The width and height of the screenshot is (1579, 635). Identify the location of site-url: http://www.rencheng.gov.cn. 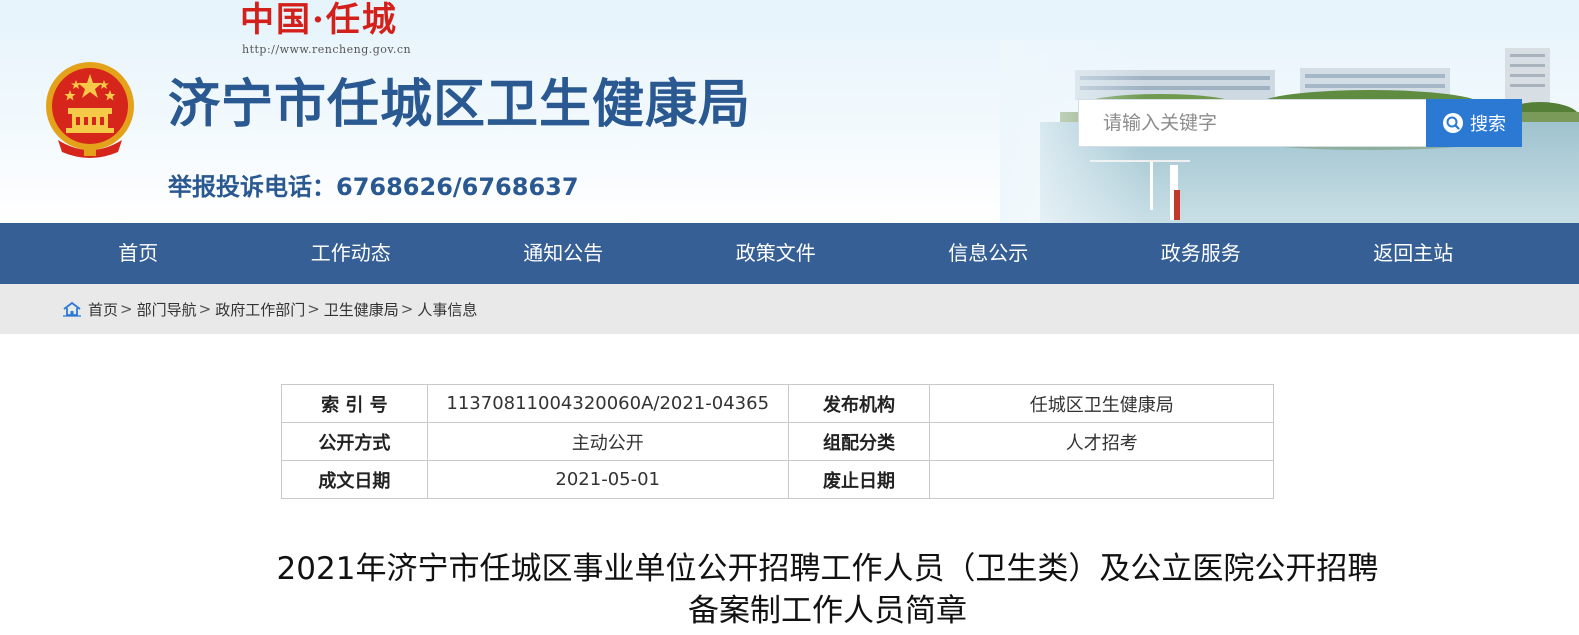
(327, 49).